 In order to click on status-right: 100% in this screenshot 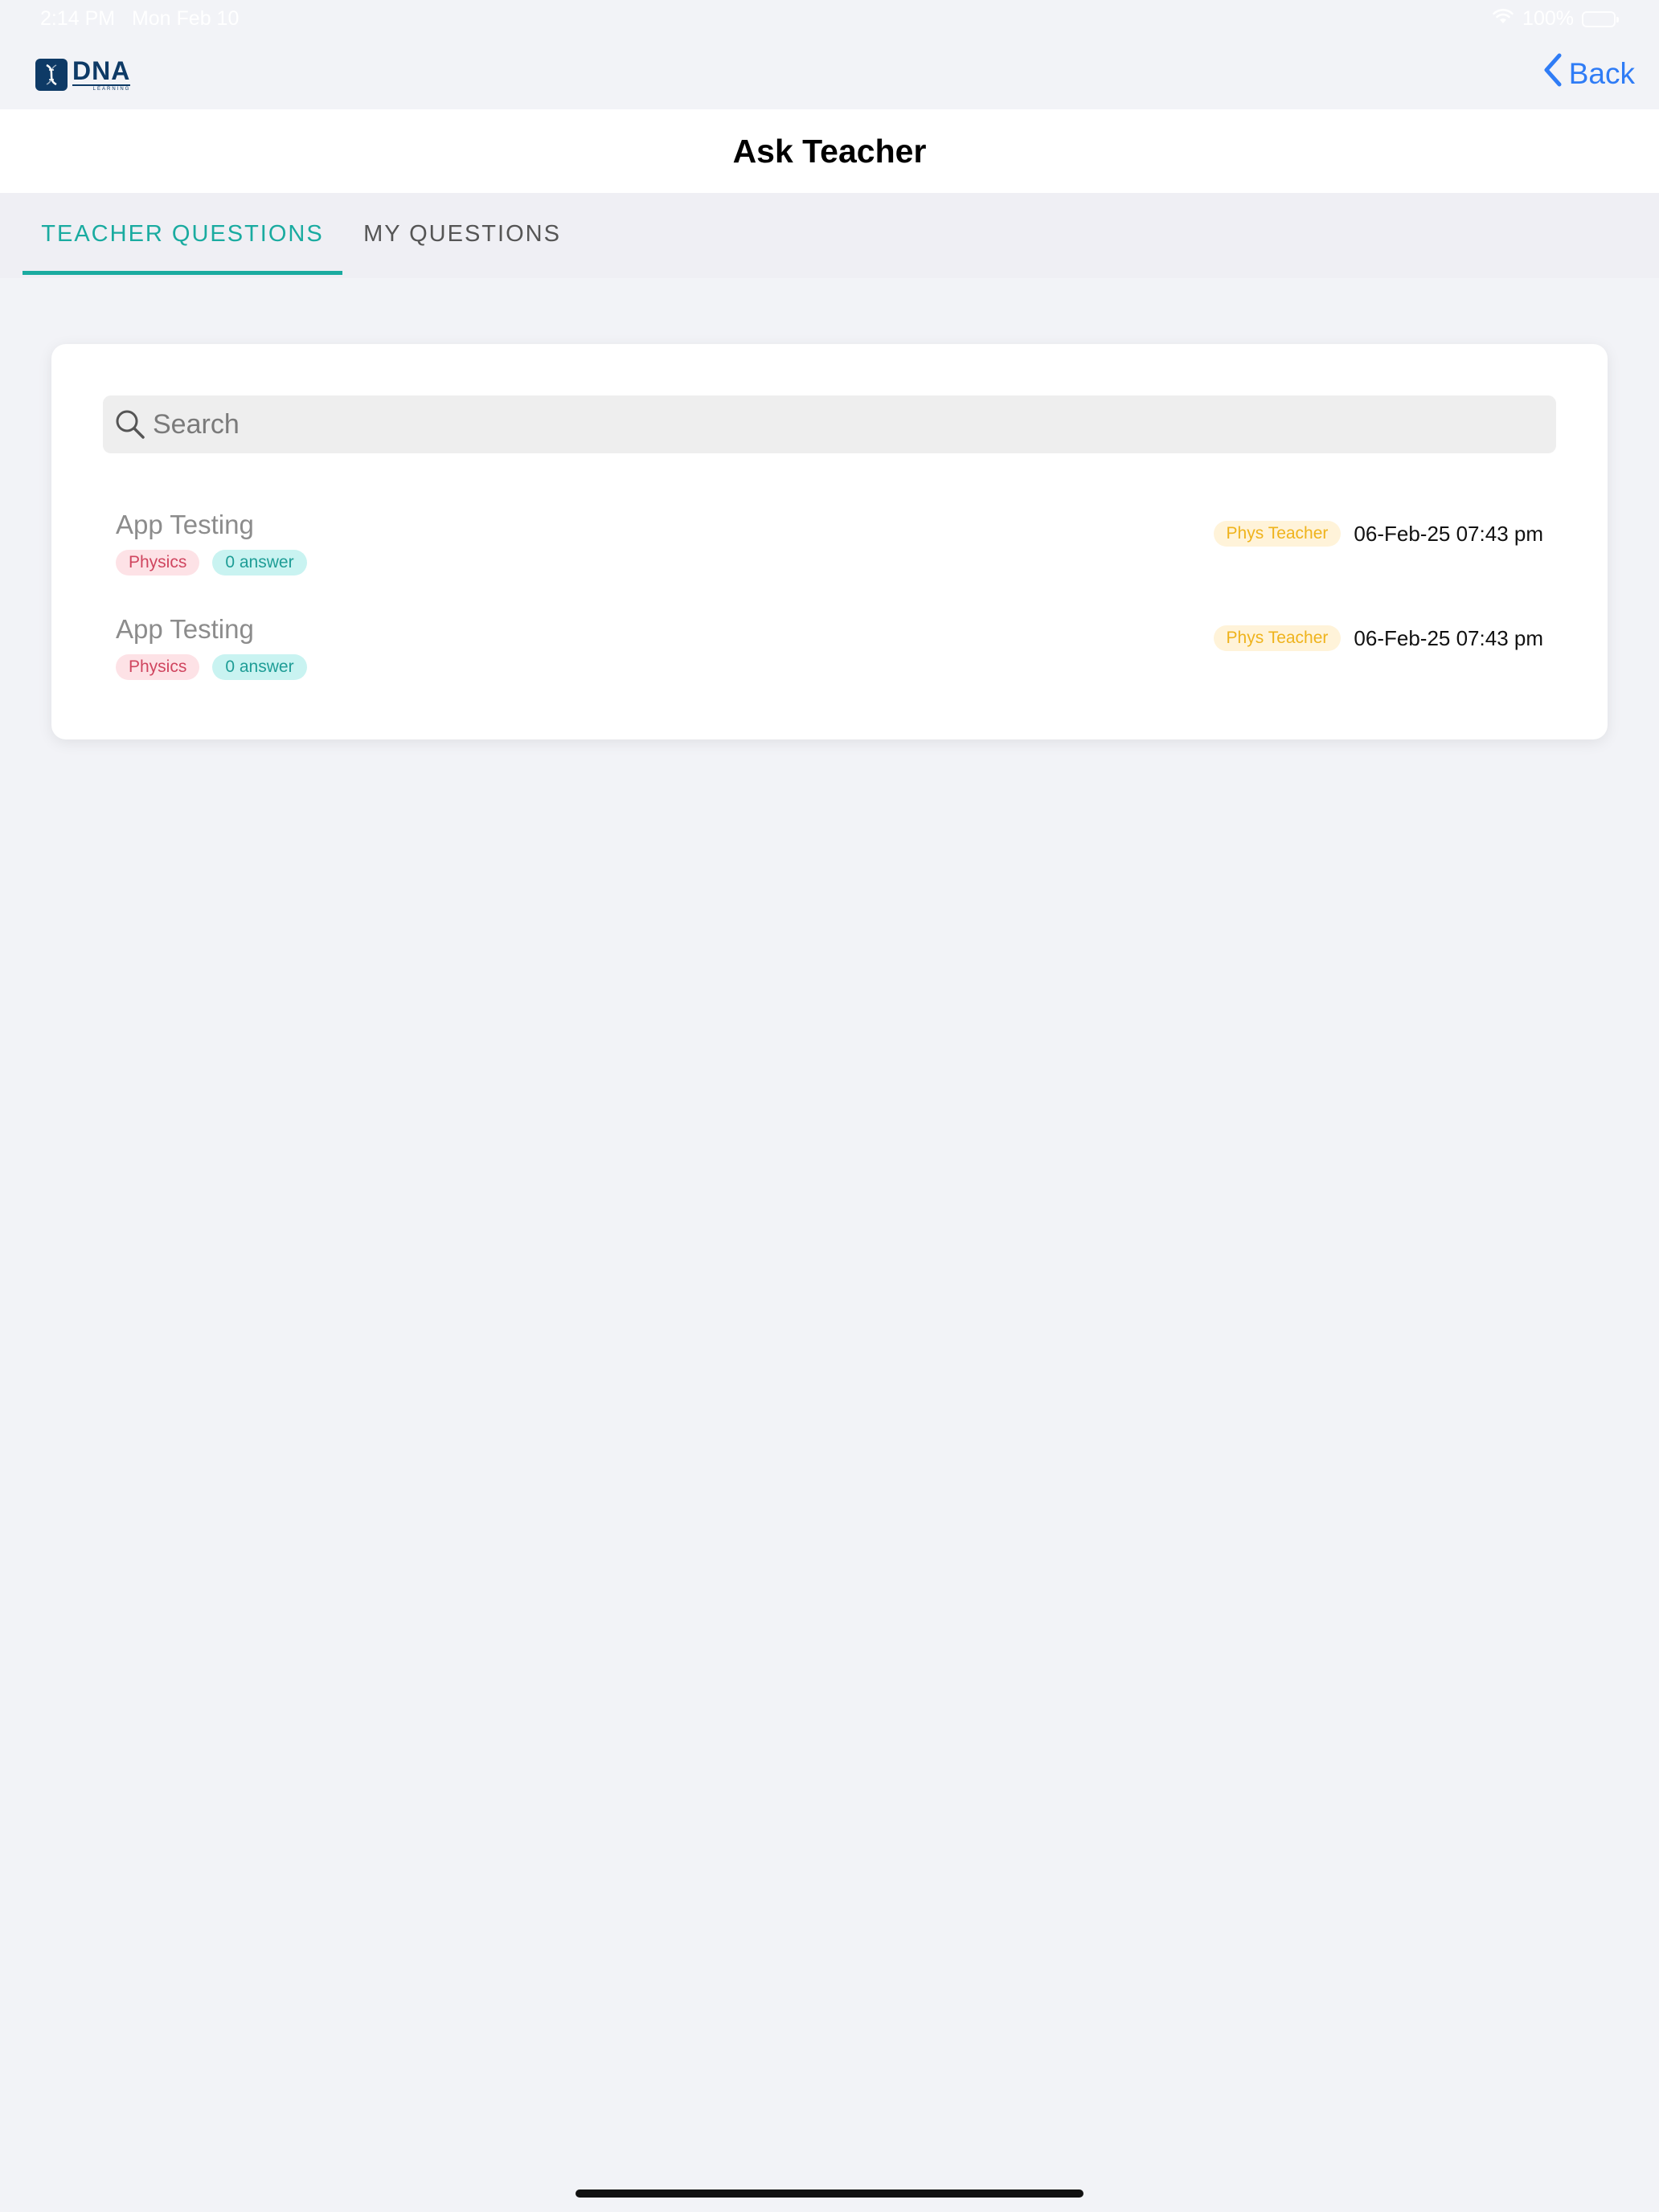, I will do `click(1555, 19)`.